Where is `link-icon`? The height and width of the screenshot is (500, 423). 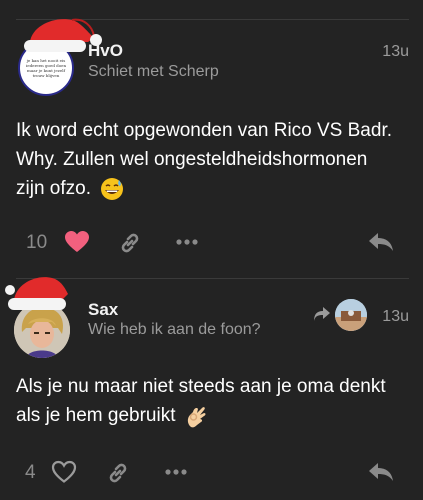 link-icon is located at coordinates (118, 473).